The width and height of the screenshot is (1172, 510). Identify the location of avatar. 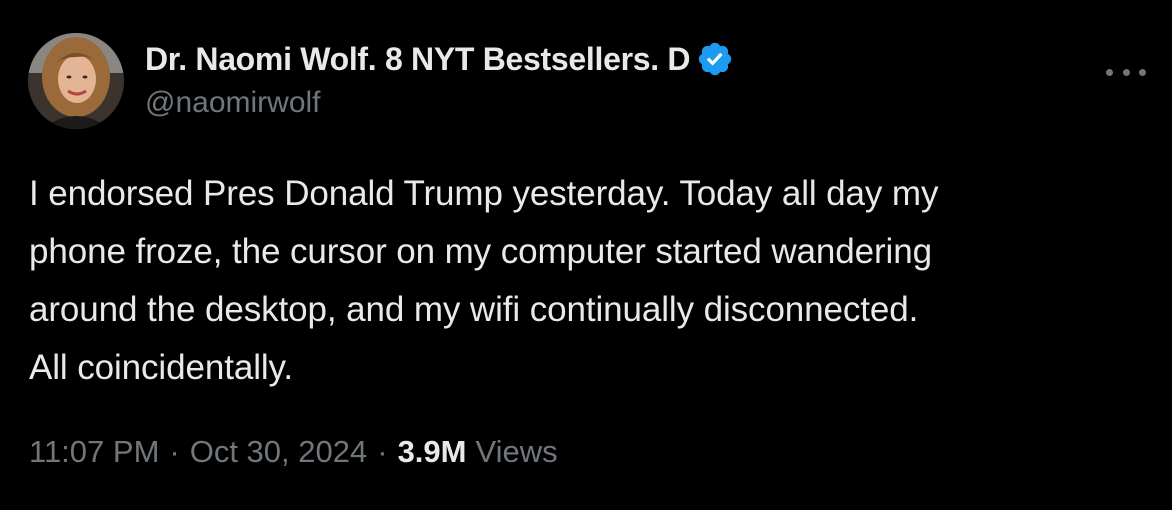
(76, 81).